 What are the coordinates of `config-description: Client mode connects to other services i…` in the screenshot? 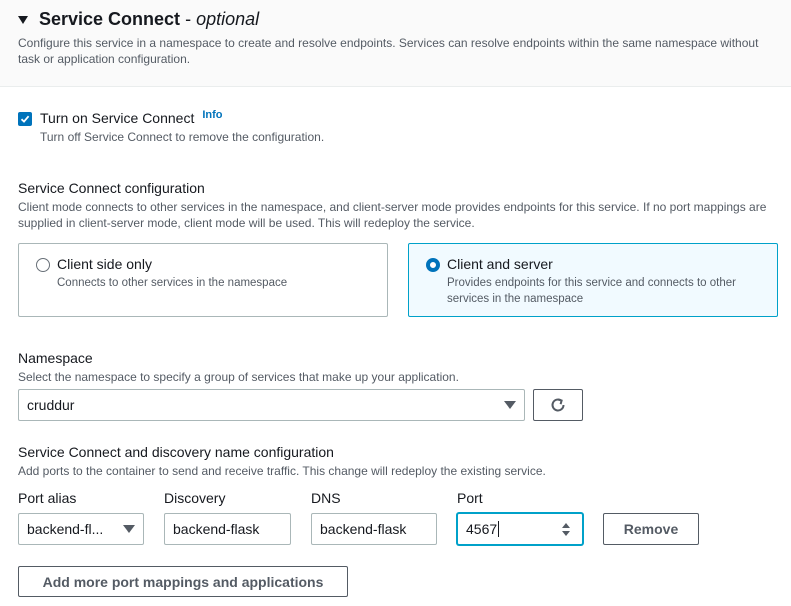 It's located at (392, 215).